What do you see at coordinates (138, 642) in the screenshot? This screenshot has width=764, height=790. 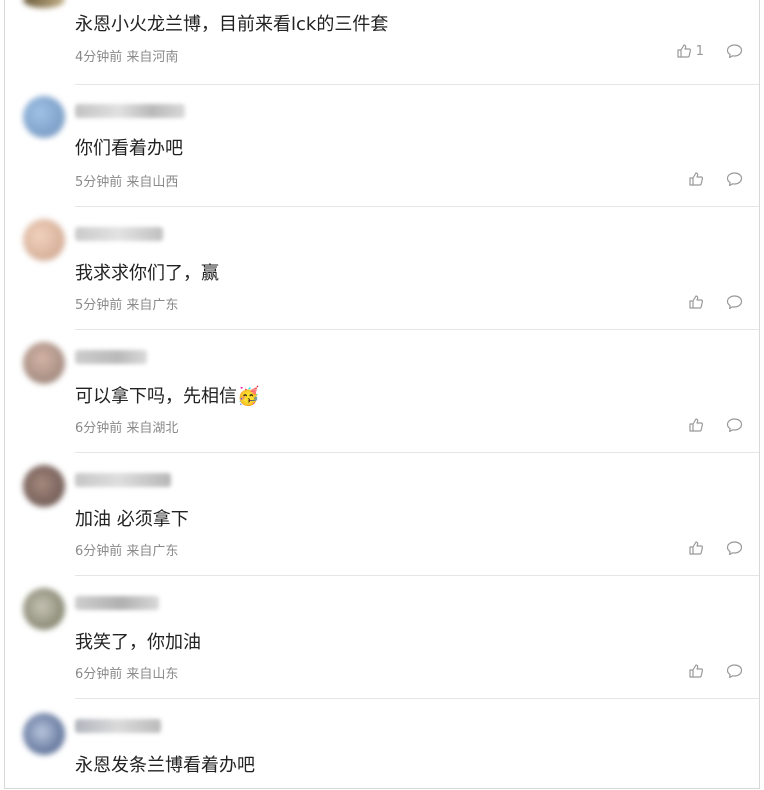 I see `comment-text: 我笑了，你加油` at bounding box center [138, 642].